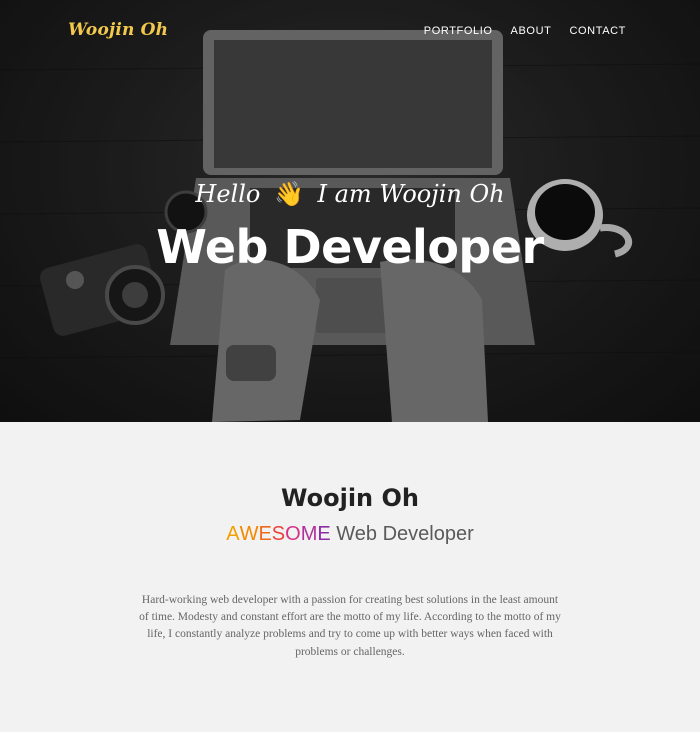  Describe the element at coordinates (288, 194) in the screenshot. I see `waving-hand-icon: 👋` at that location.